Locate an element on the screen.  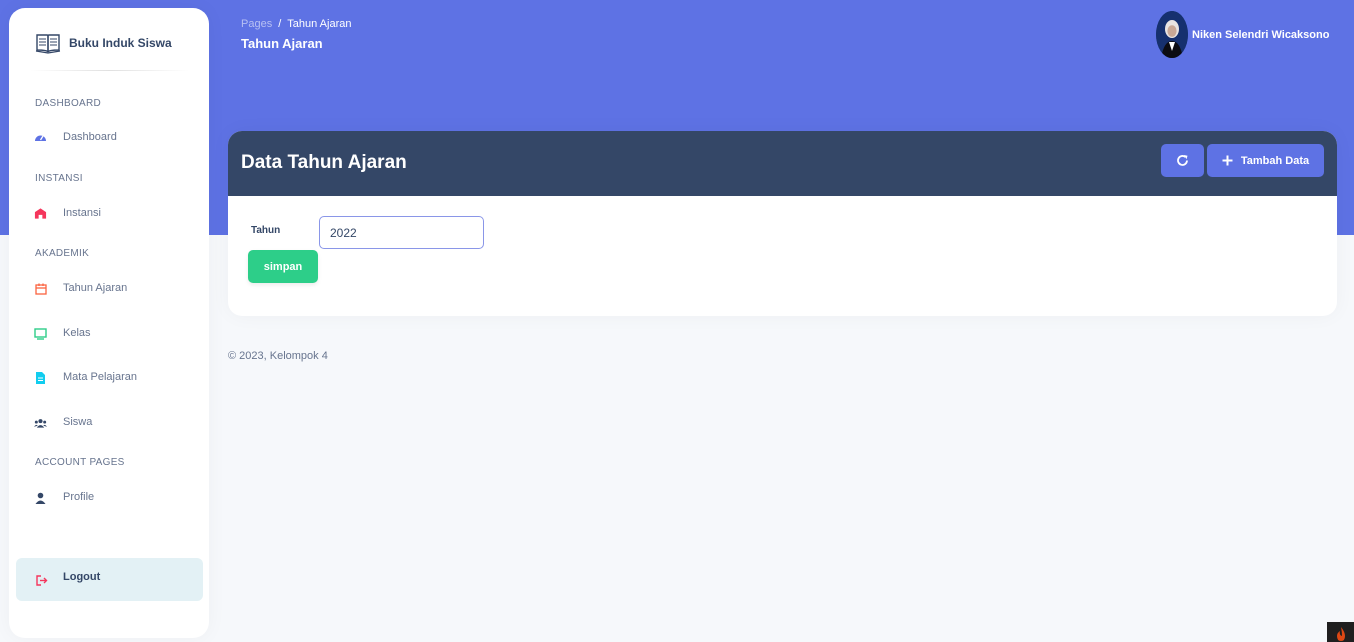
breadcrumb-current: Tahun Ajaran is located at coordinates (319, 24).